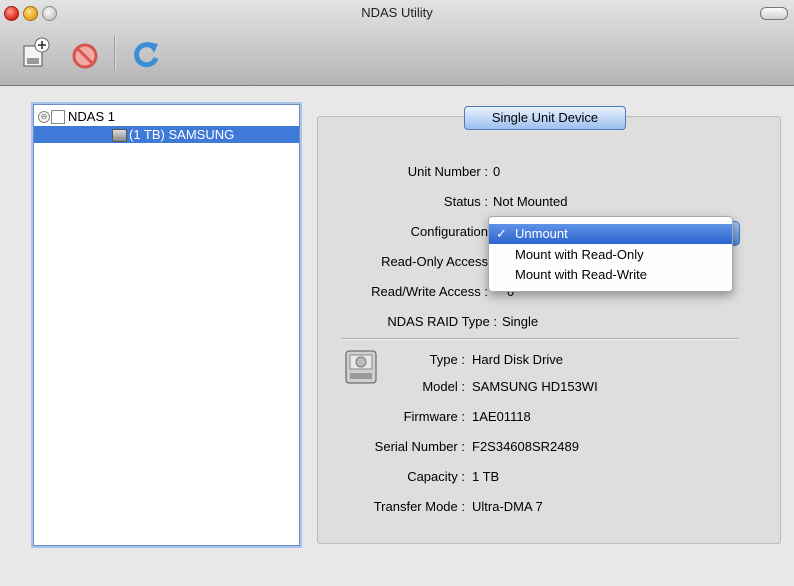  What do you see at coordinates (520, 321) in the screenshot?
I see `raid-type-value: Single` at bounding box center [520, 321].